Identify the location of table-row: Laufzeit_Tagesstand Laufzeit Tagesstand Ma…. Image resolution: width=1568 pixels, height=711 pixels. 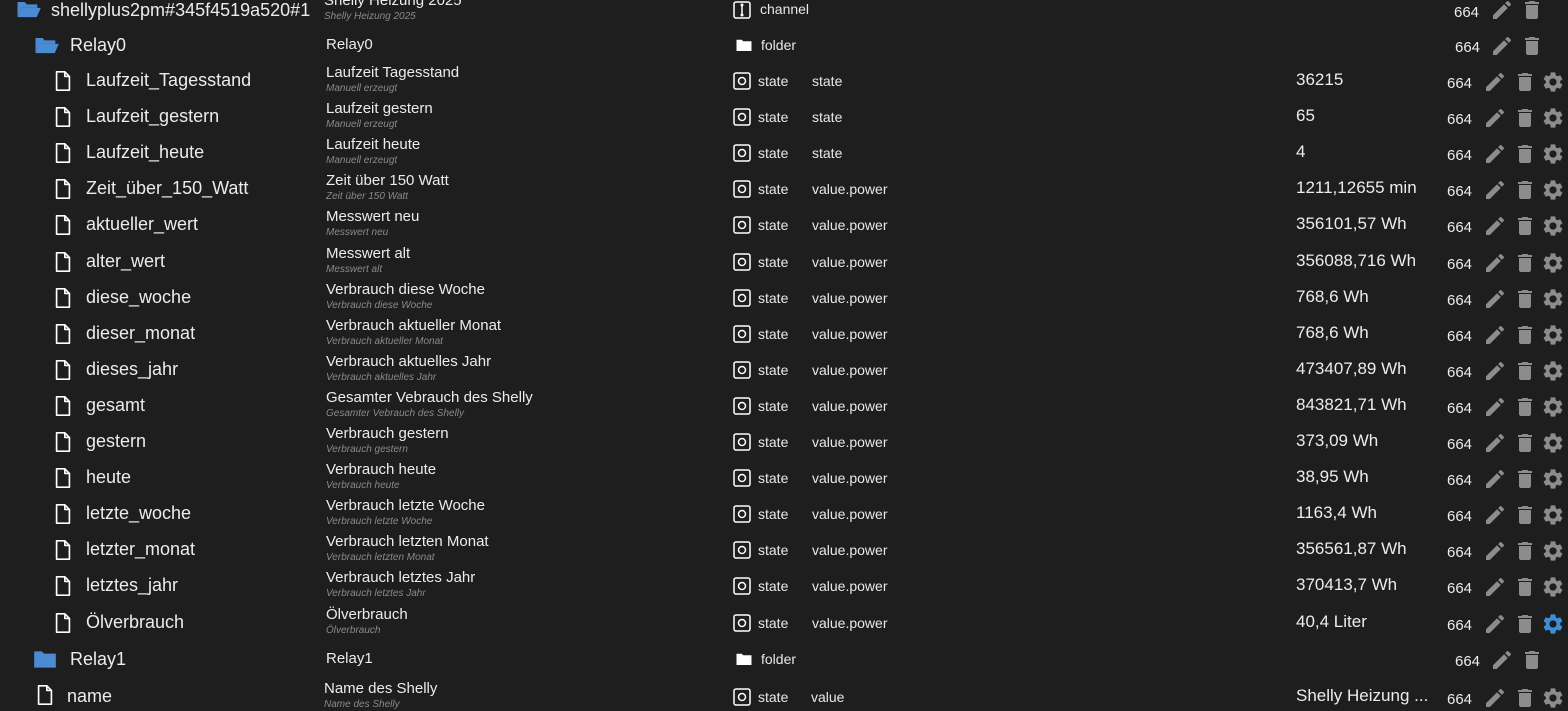
(784, 82).